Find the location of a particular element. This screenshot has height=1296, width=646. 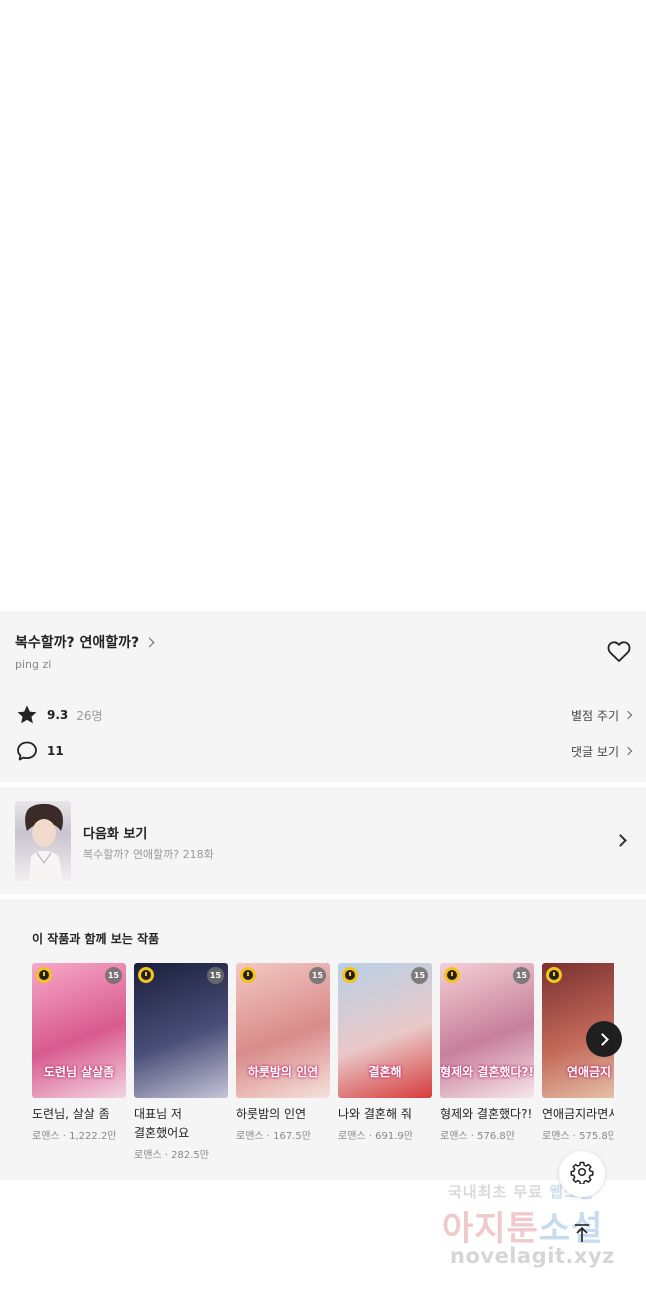

rate-button: 별점 주기 is located at coordinates (602, 715).